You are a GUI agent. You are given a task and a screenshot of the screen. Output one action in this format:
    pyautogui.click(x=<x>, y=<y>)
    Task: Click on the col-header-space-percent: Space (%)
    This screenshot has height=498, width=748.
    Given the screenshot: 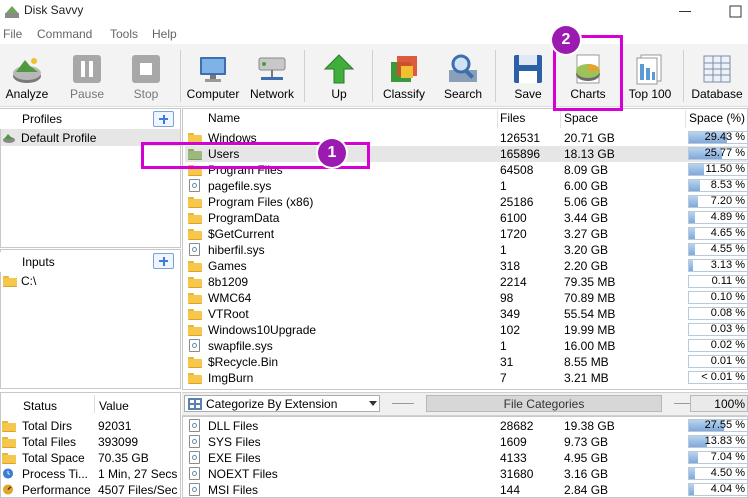 What is the action you would take?
    pyautogui.click(x=717, y=118)
    